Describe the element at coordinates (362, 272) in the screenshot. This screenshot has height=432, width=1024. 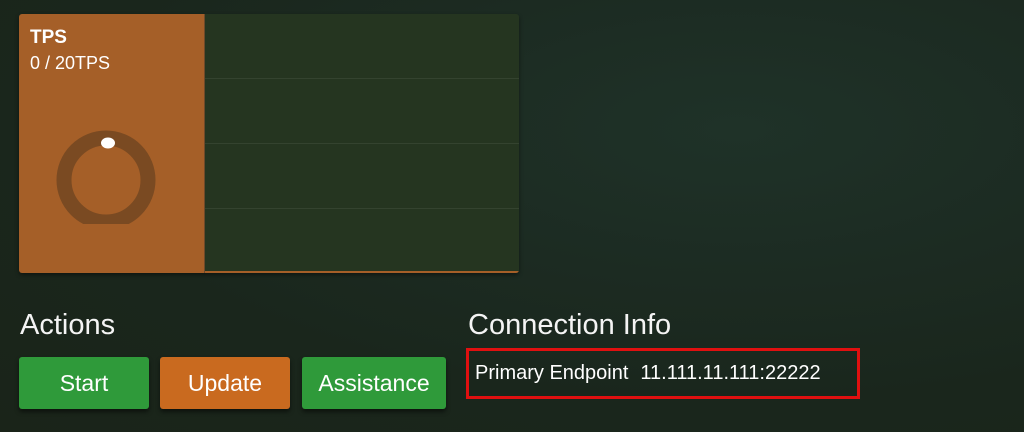
I see `chart-baseline` at that location.